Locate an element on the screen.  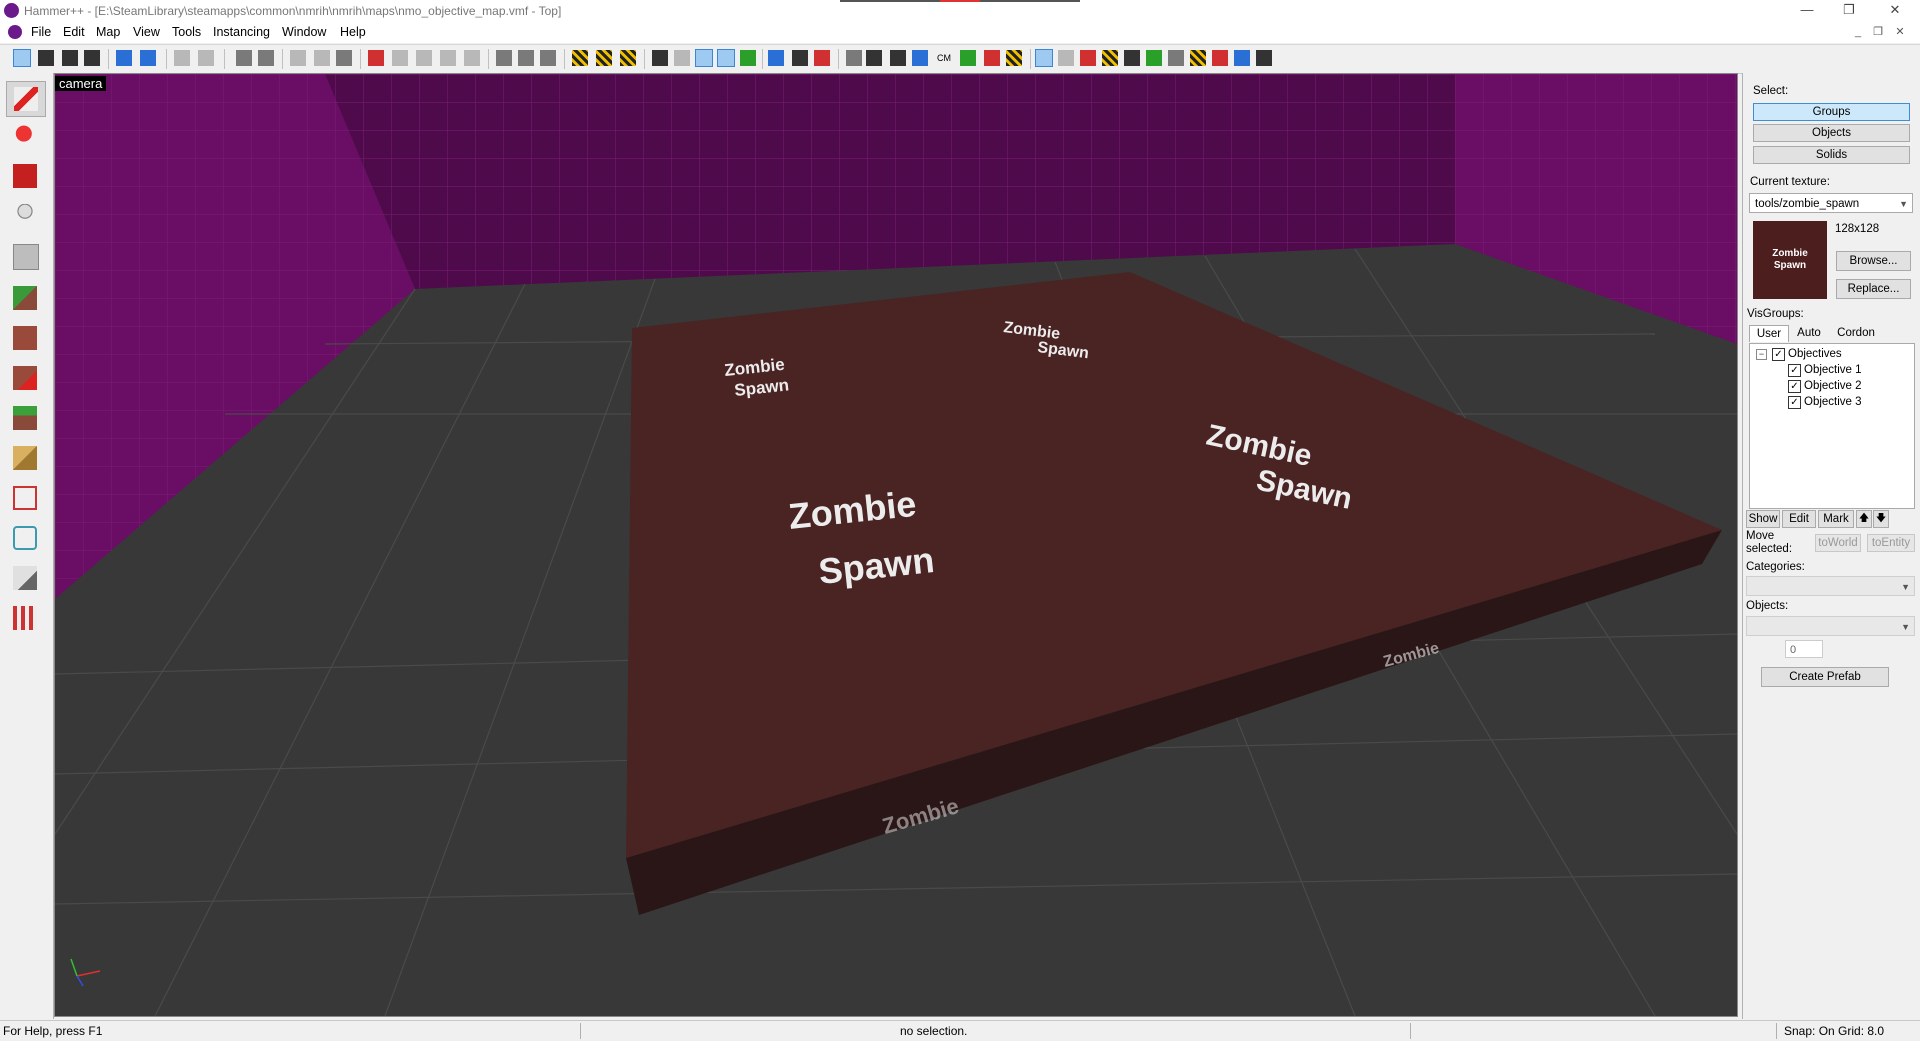
snap-bounds-icon is located at coordinates (660, 58).